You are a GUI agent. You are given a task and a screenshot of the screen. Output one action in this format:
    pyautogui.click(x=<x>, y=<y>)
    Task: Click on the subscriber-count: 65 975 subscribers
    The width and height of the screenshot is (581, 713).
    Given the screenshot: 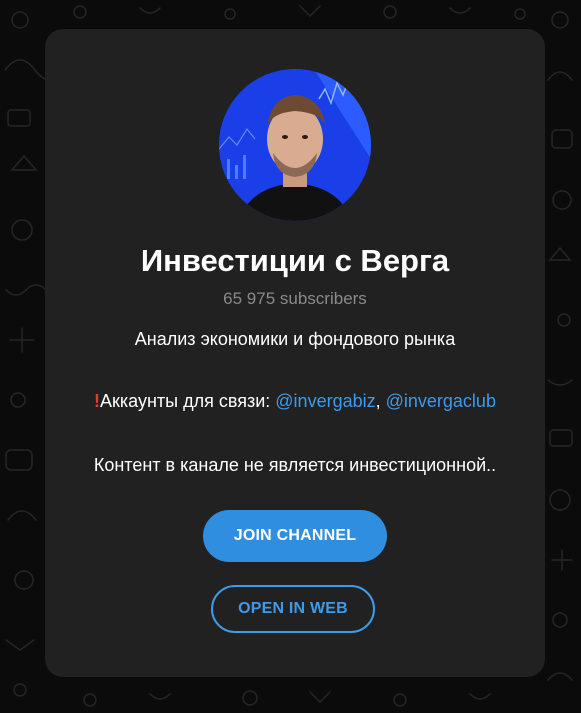 What is the action you would take?
    pyautogui.click(x=295, y=298)
    